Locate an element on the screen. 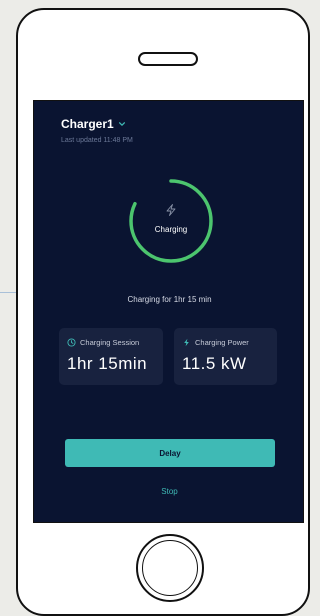 The width and height of the screenshot is (320, 616). phone-home-button is located at coordinates (170, 568).